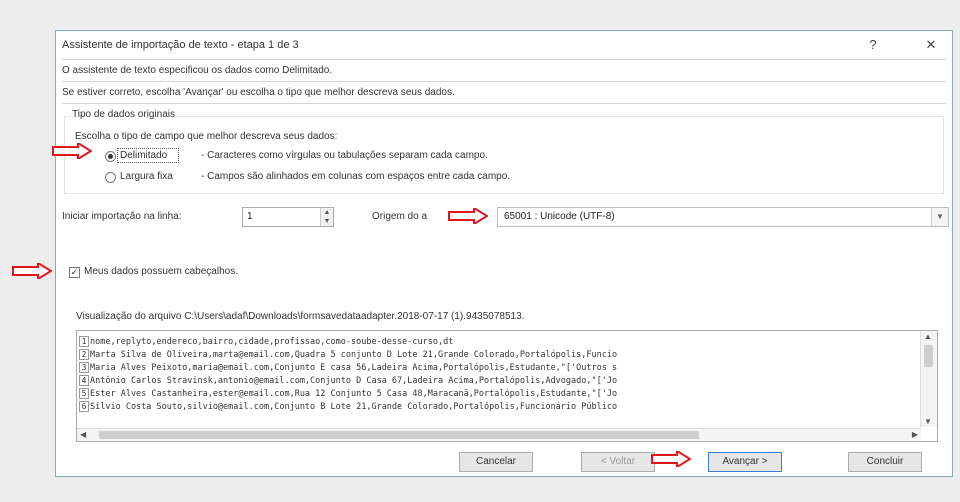  Describe the element at coordinates (873, 45) in the screenshot. I see `help-button: ?` at that location.